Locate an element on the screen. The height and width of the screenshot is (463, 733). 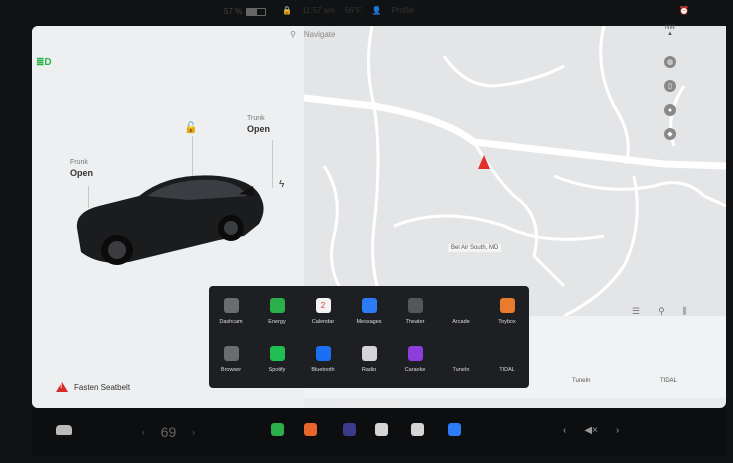
battery-icon is located at coordinates (256, 11).